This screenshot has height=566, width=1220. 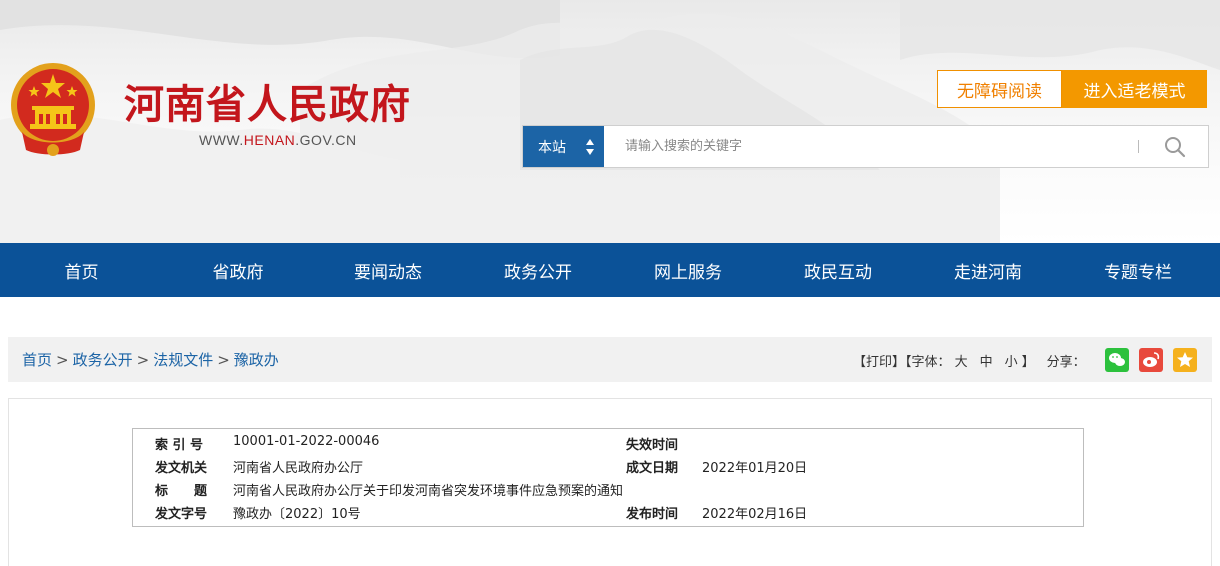 What do you see at coordinates (999, 89) in the screenshot?
I see `accessibility-reading-button: 无障碍阅读` at bounding box center [999, 89].